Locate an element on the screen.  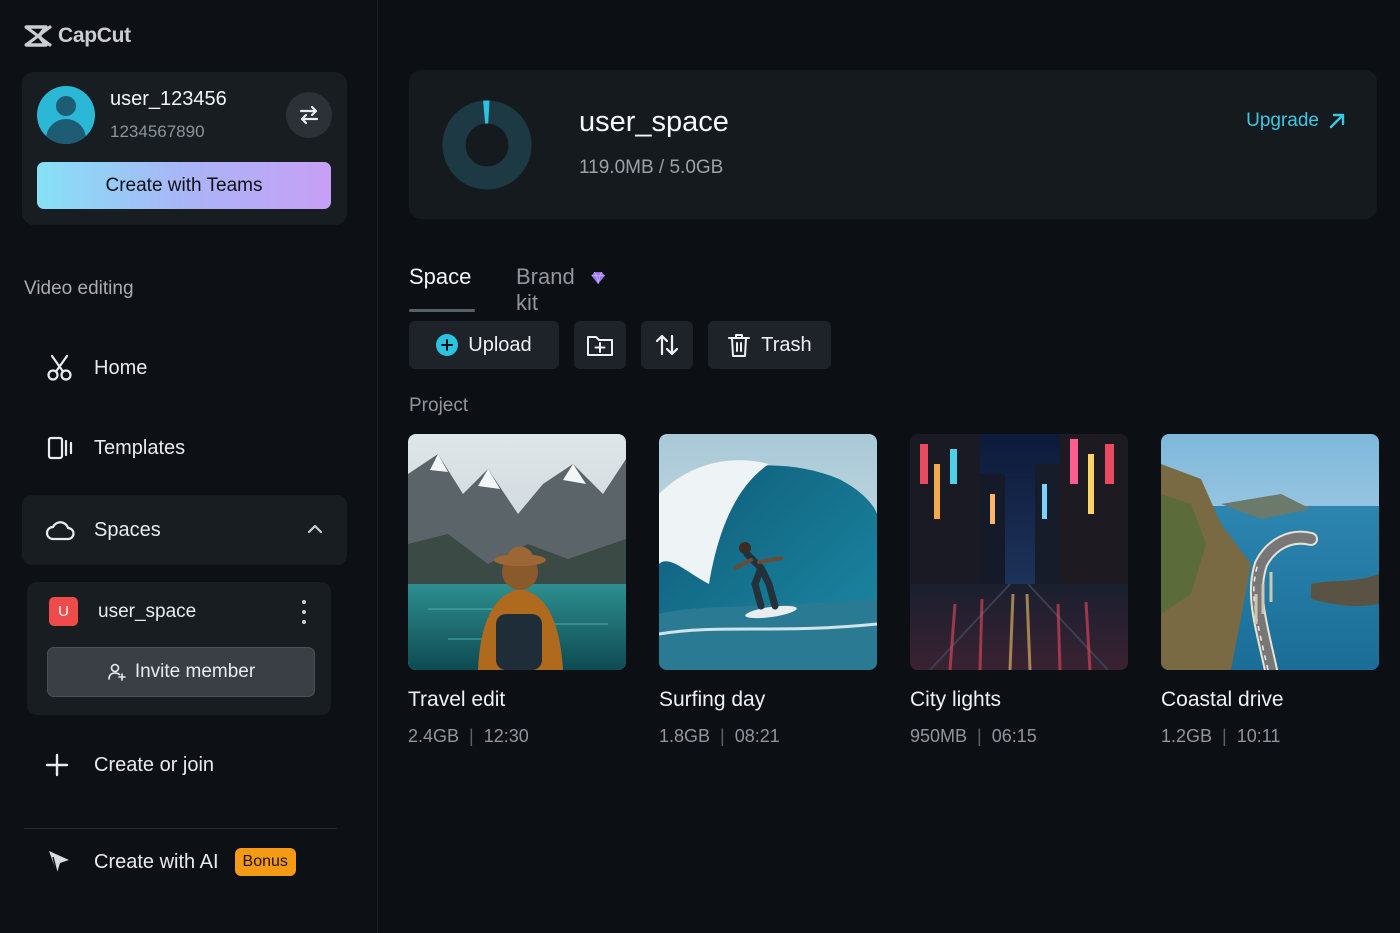
cloud-icon is located at coordinates (60, 530).